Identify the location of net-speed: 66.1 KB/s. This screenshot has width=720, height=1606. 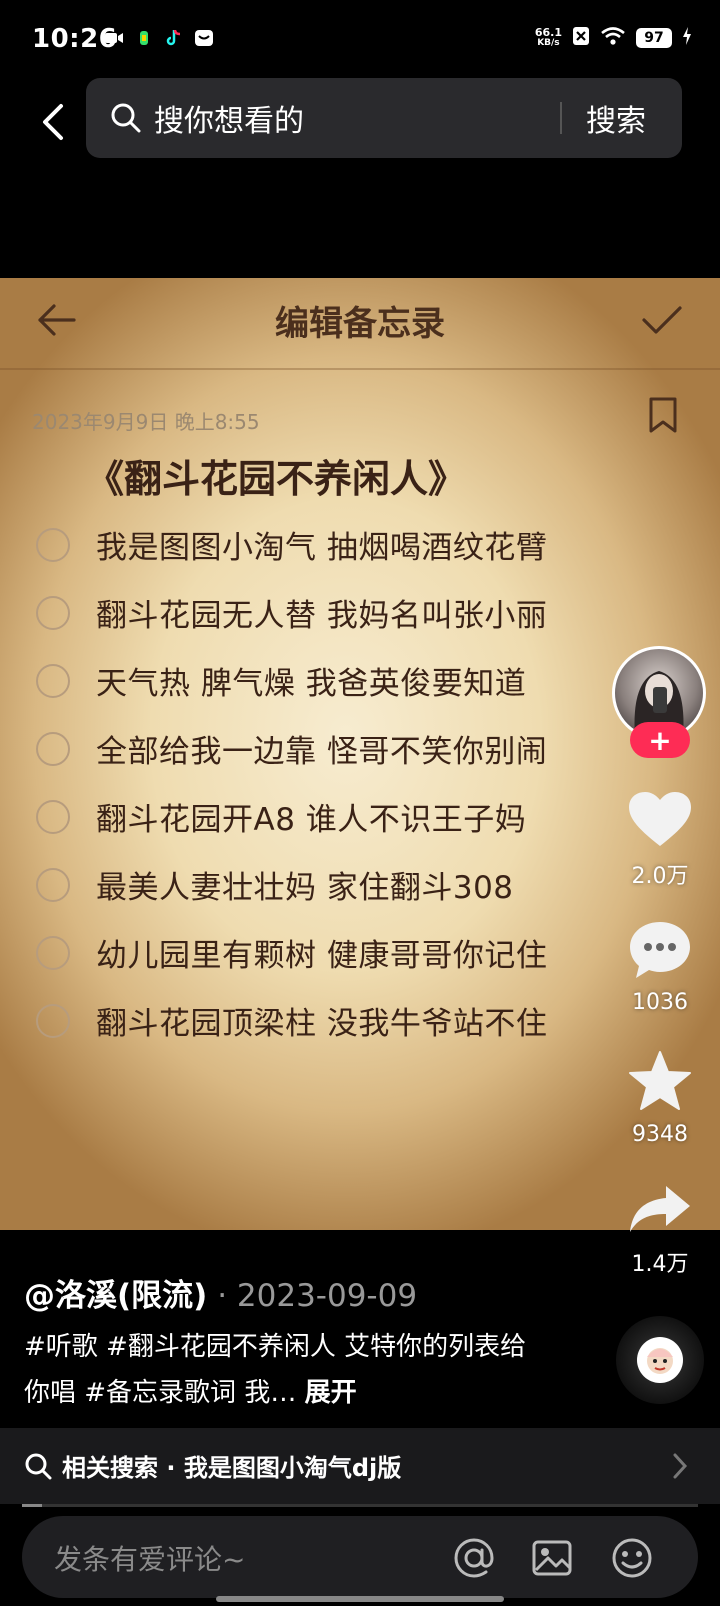
(548, 38).